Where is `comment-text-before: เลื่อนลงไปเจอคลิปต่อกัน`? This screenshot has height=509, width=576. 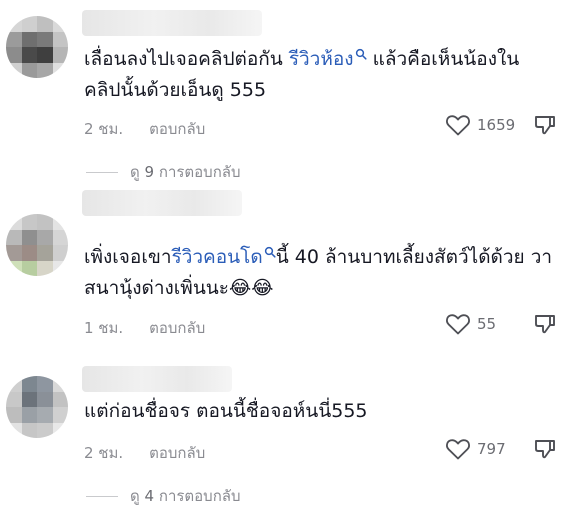 comment-text-before: เลื่อนลงไปเจอคลิปต่อกัน is located at coordinates (186, 59).